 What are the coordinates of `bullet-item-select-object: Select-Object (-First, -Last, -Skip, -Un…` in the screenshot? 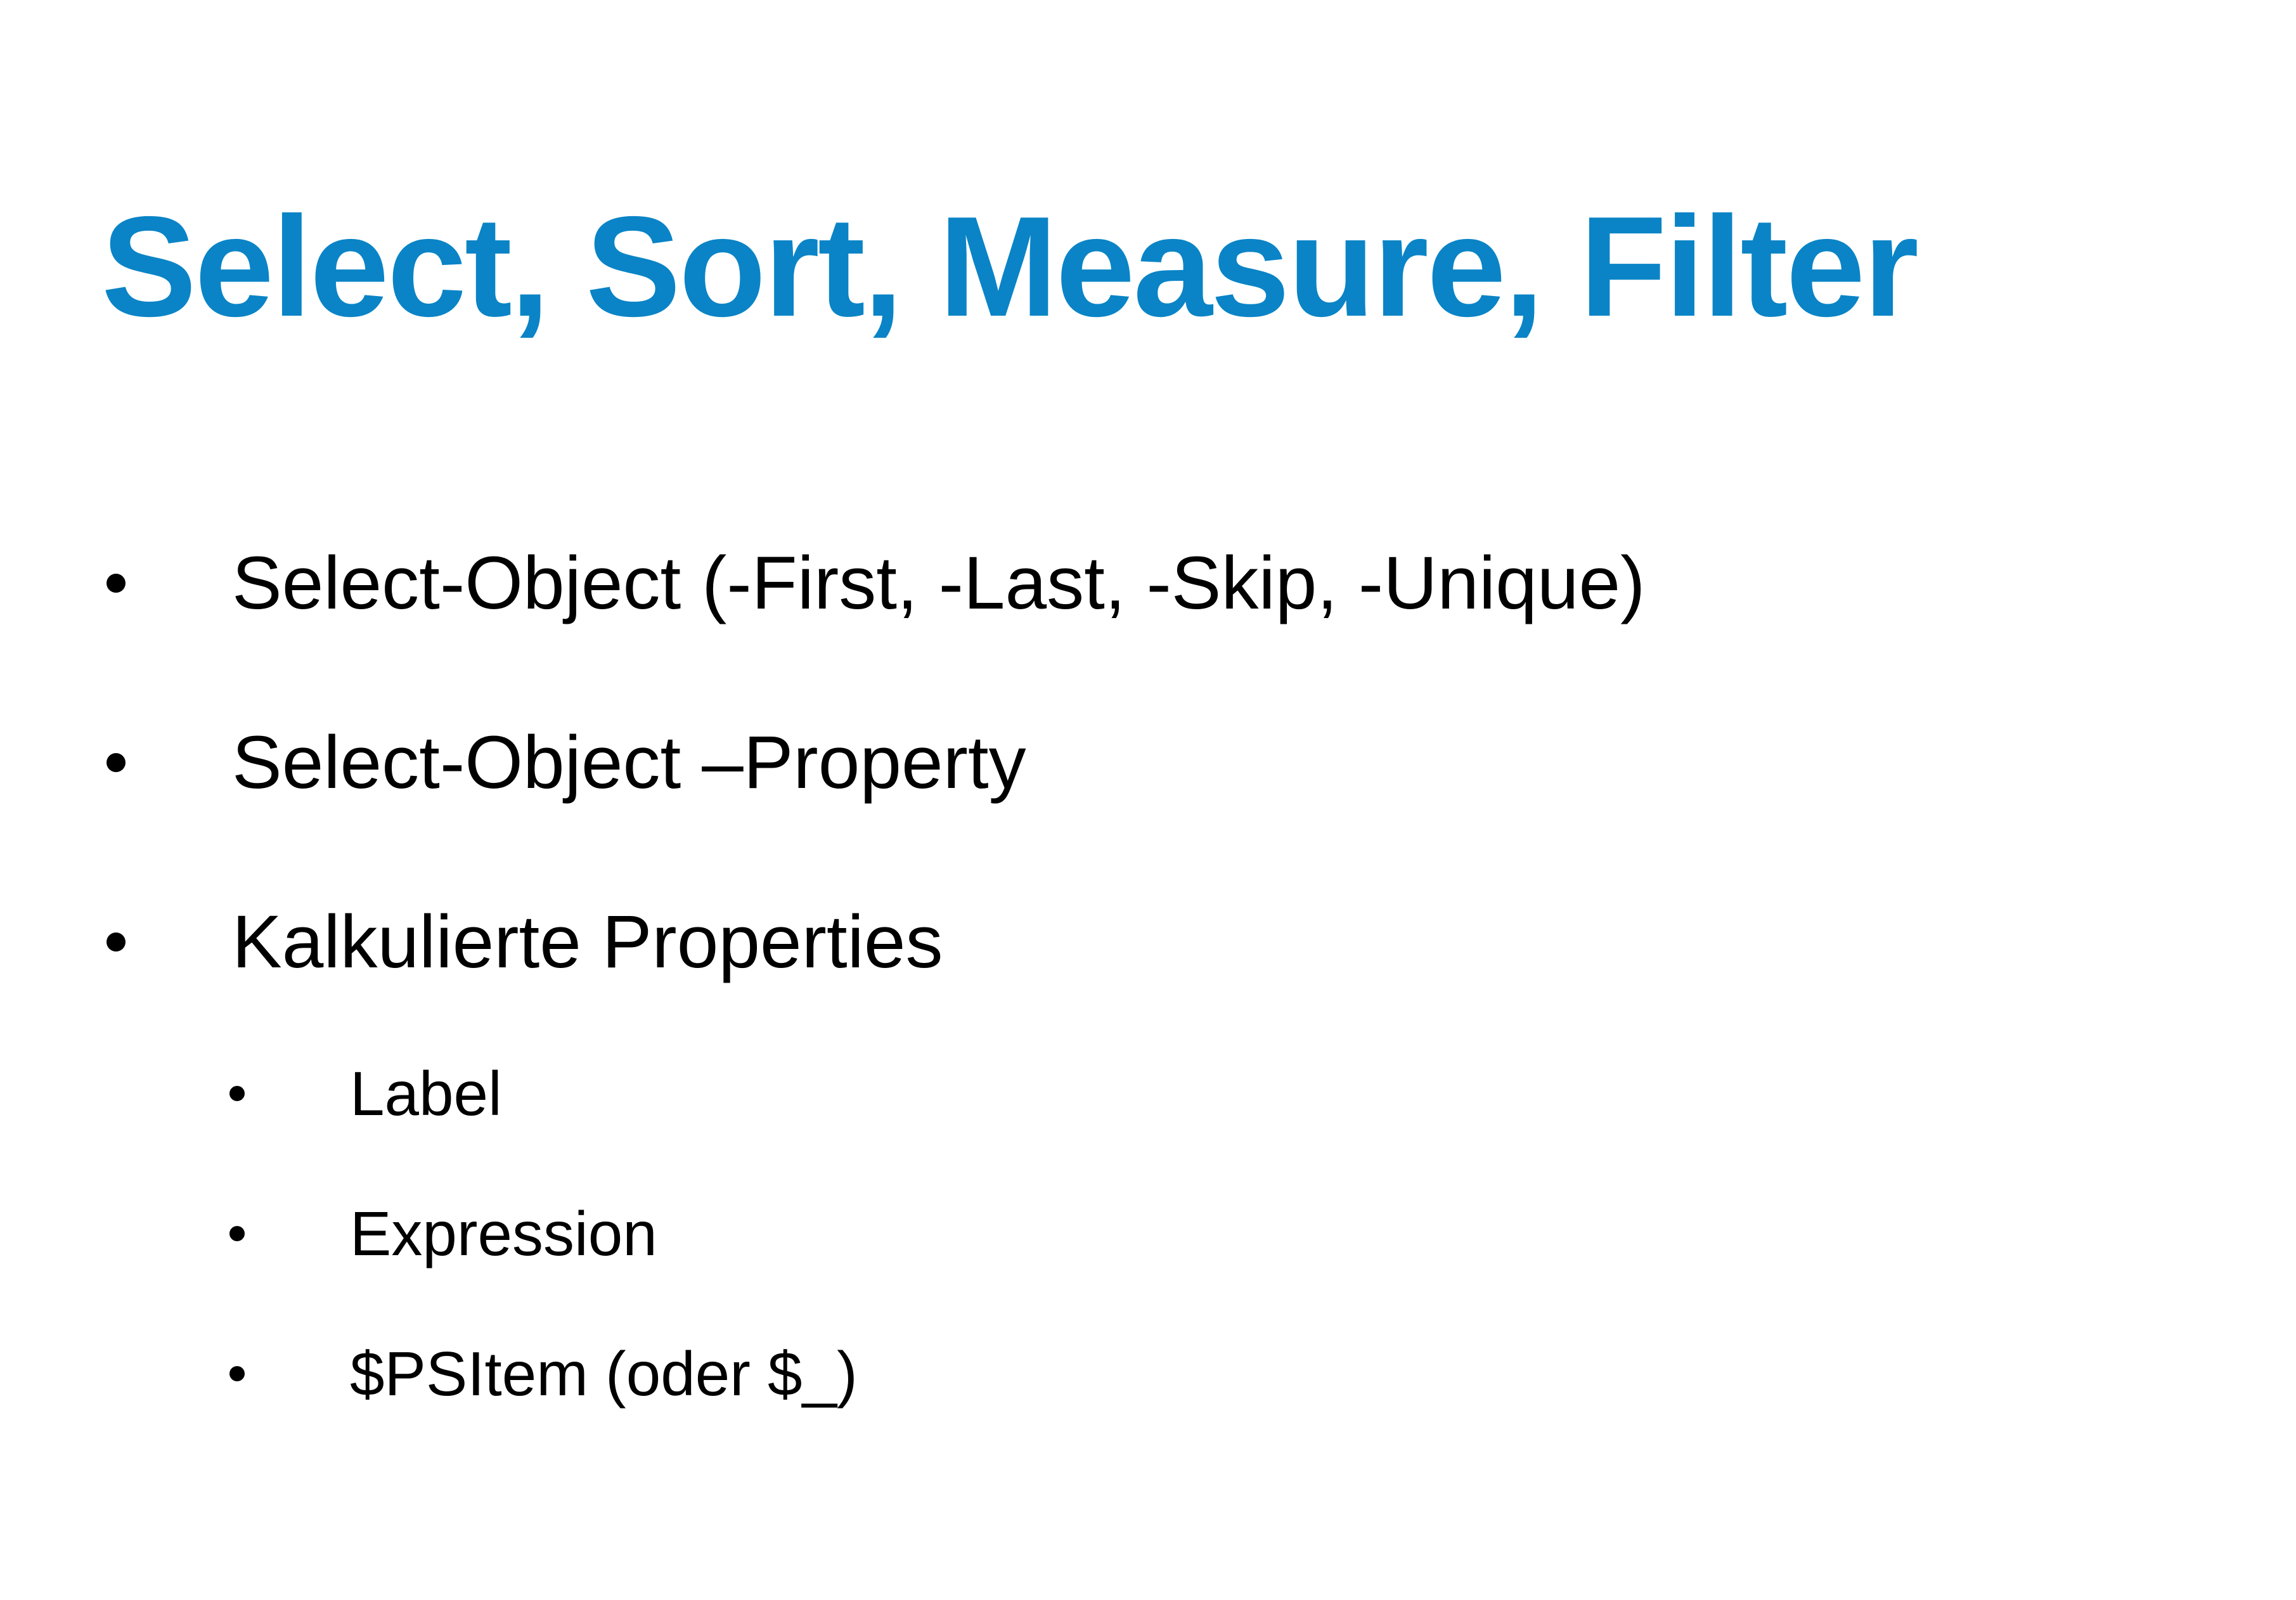 It's located at (875, 583).